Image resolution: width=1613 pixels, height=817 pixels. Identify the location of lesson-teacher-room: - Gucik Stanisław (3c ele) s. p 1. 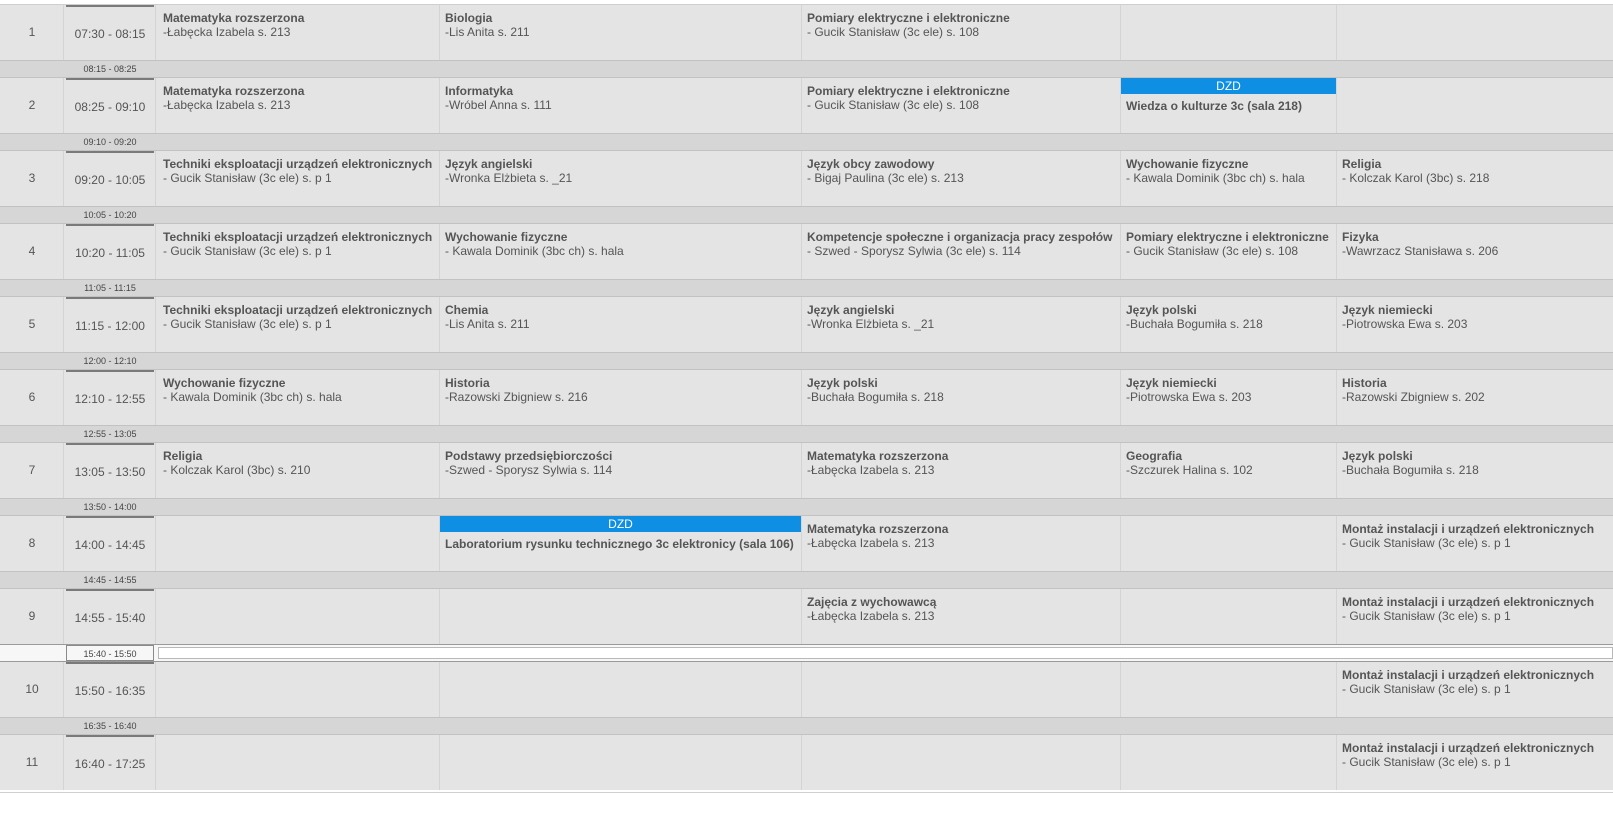
(247, 251).